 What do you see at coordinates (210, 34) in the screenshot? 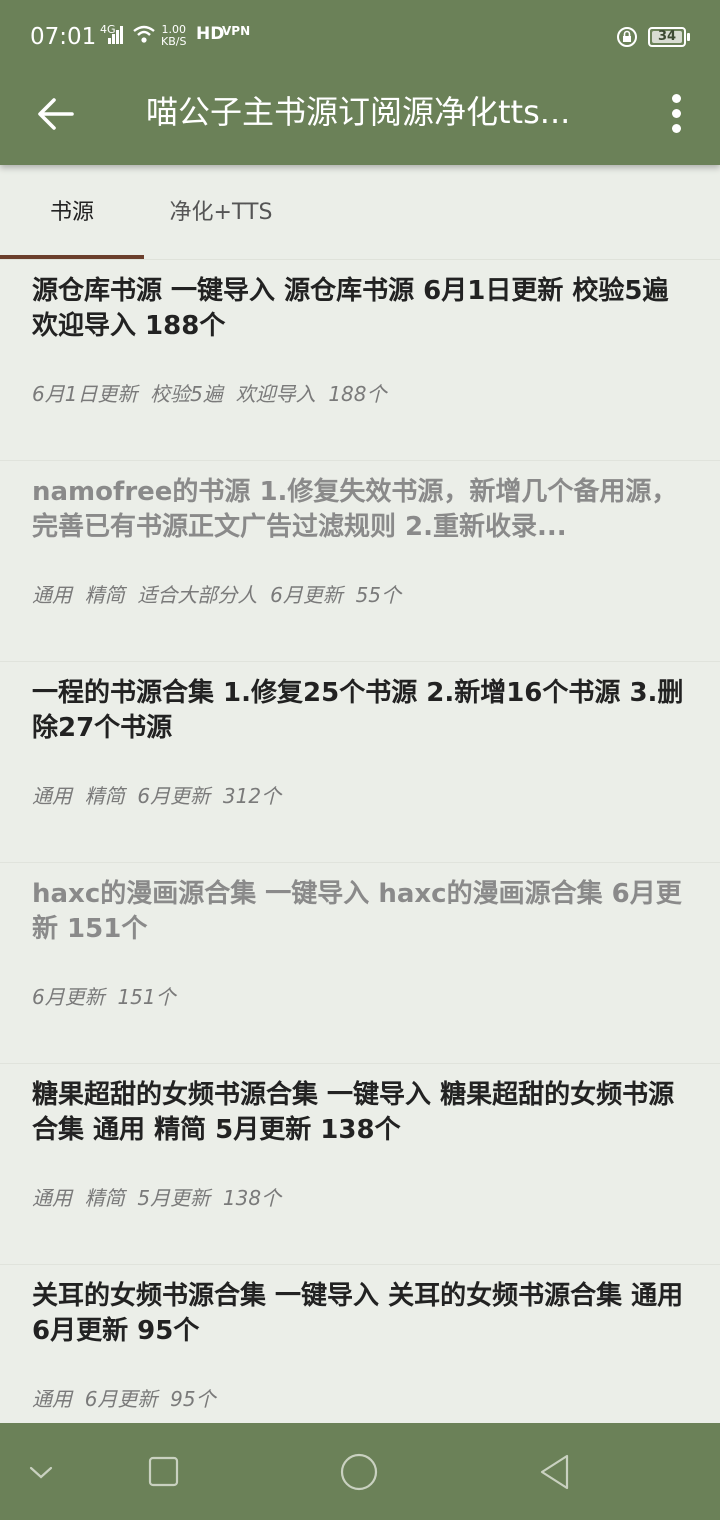
I see `hd-indicator: HD` at bounding box center [210, 34].